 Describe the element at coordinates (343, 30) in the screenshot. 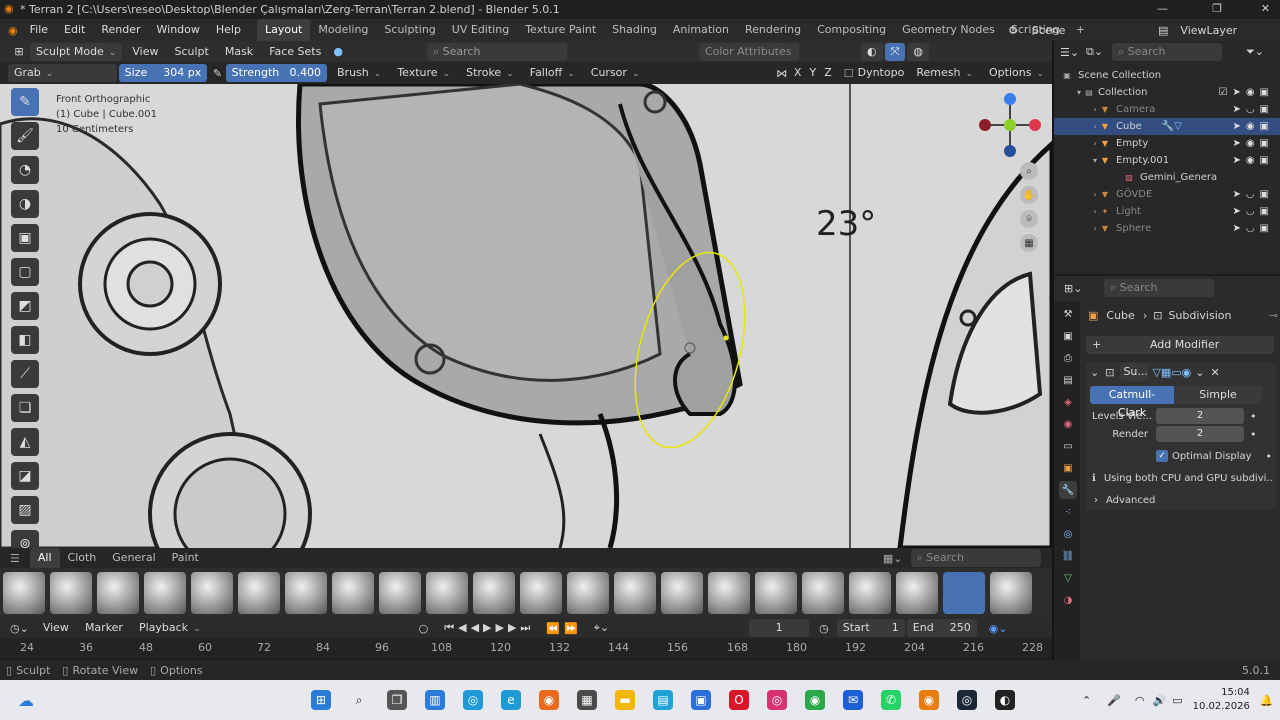

I see `tab-modeling: Modeling` at that location.